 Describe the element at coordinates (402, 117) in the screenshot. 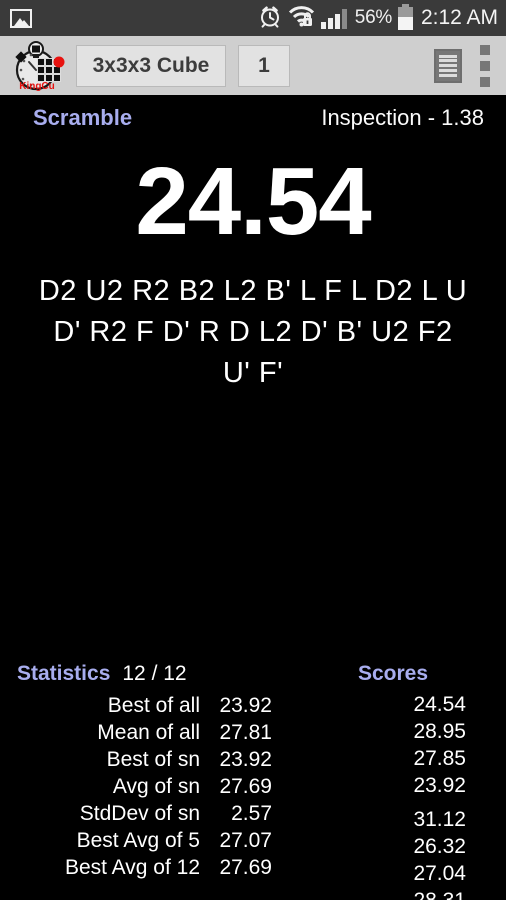

I see `inspection-label: Inspection - 1.38` at that location.